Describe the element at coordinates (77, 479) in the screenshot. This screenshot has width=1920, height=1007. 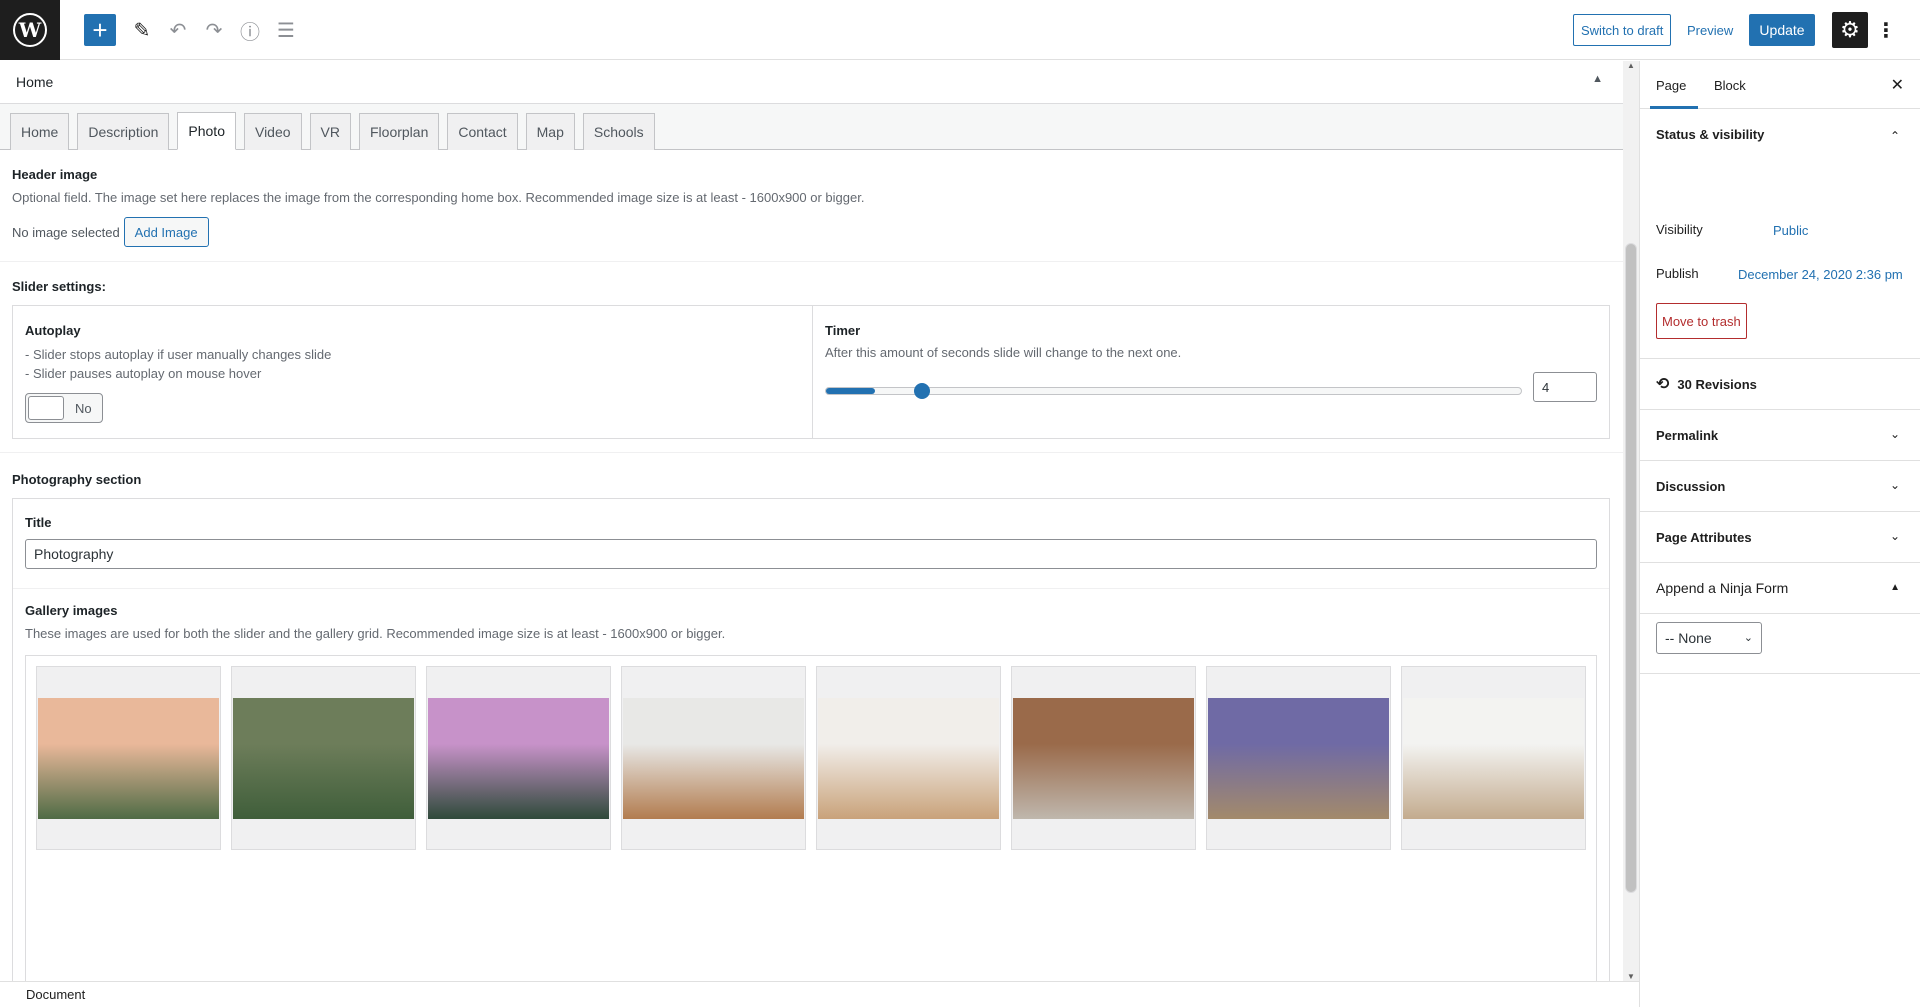
I see `photography-section-label: Photography section` at that location.